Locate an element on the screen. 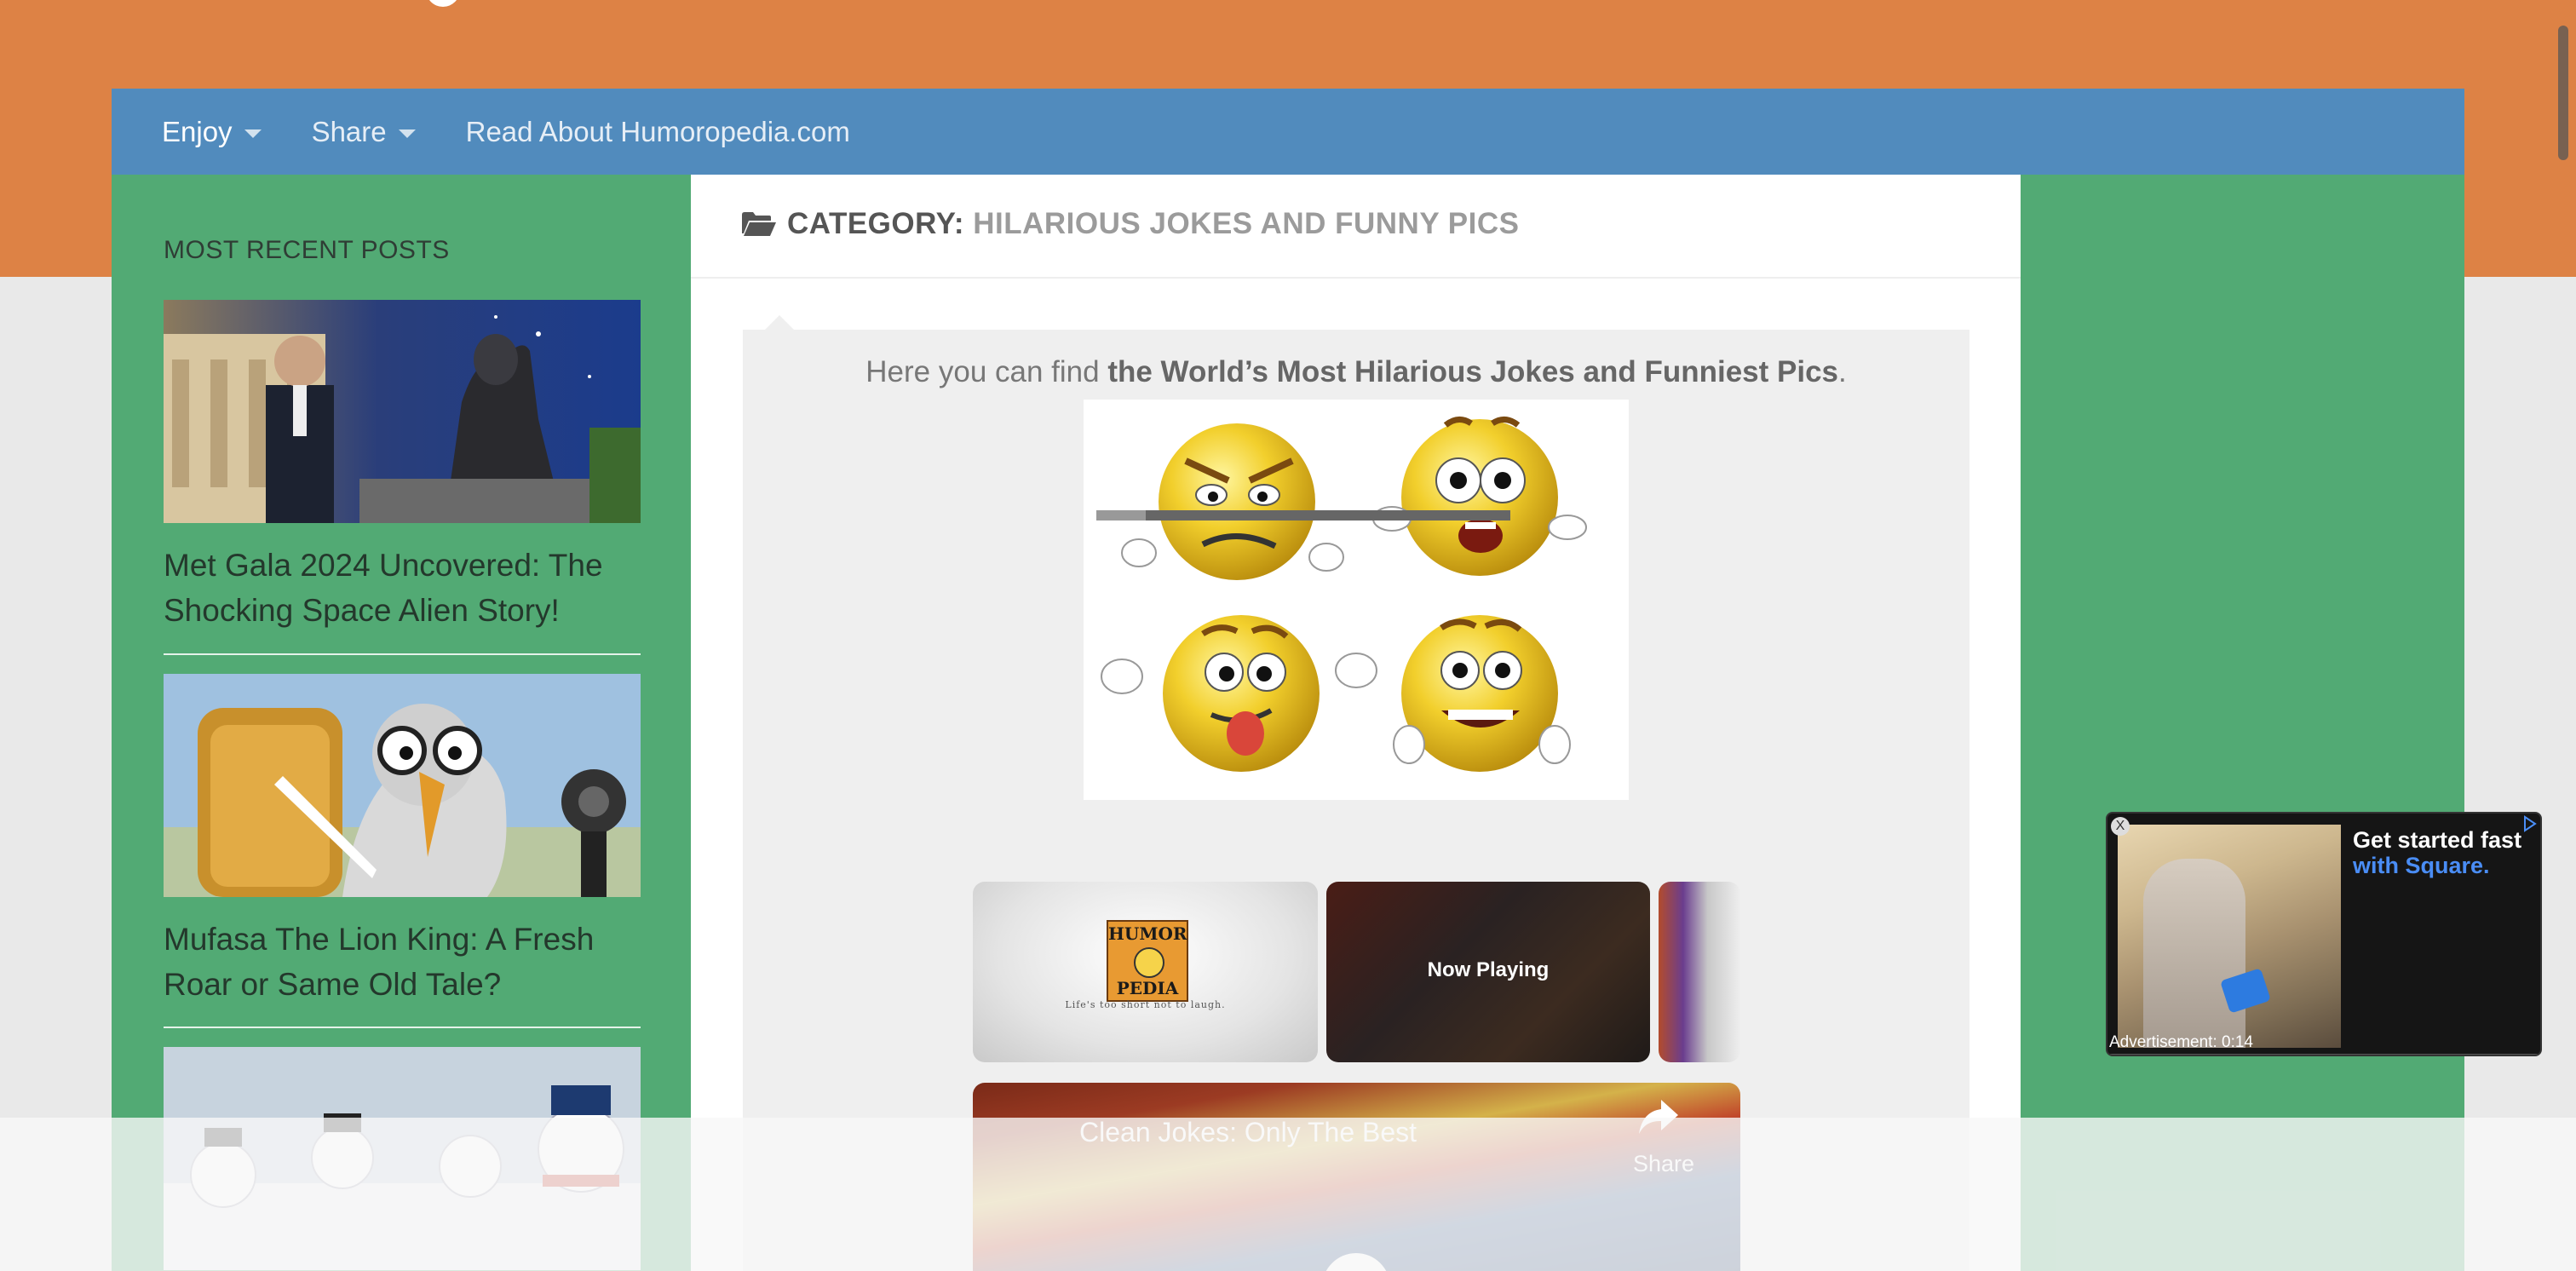  category-header: CATEGORY: HILARIOUS JOKES AND FUNNY PICS is located at coordinates (1356, 227).